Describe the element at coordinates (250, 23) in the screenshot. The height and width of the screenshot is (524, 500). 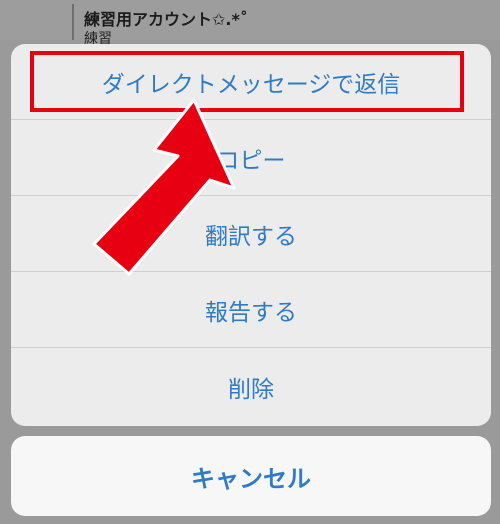
I see `background-post-header: 練習用アカウント✩.*˚ 練習` at that location.